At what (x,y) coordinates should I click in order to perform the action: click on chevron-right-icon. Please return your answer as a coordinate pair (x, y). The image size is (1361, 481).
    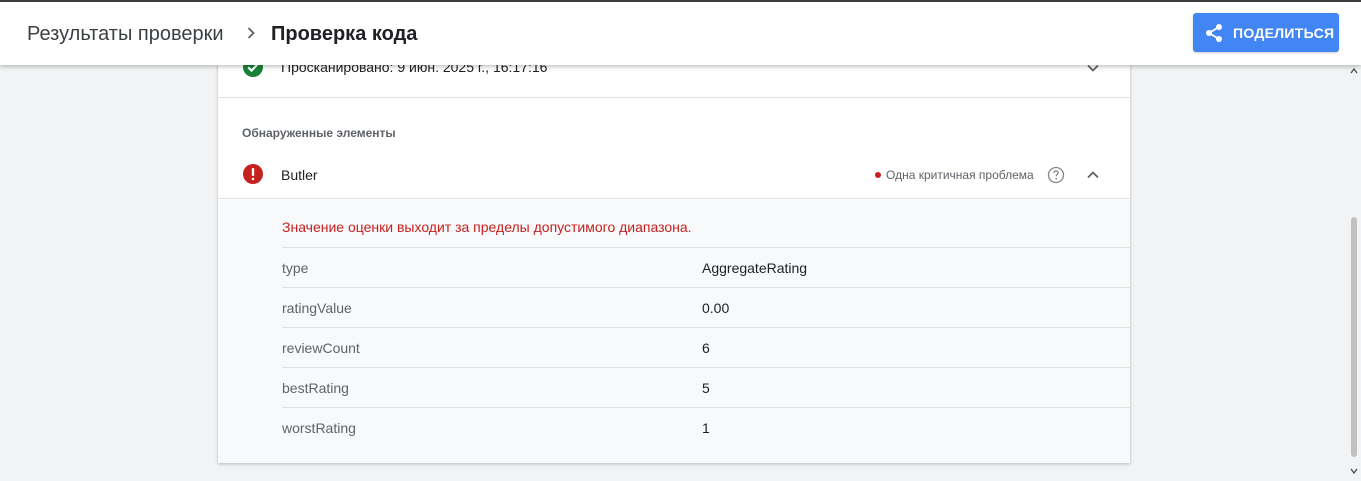
    Looking at the image, I should click on (251, 33).